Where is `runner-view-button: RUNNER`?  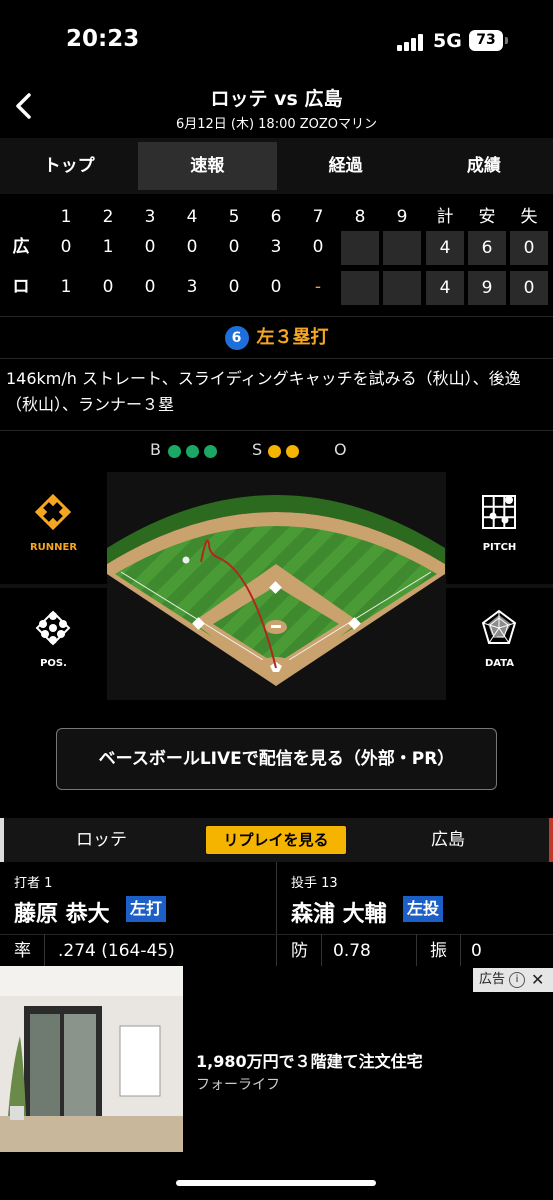
runner-view-button: RUNNER is located at coordinates (53, 528).